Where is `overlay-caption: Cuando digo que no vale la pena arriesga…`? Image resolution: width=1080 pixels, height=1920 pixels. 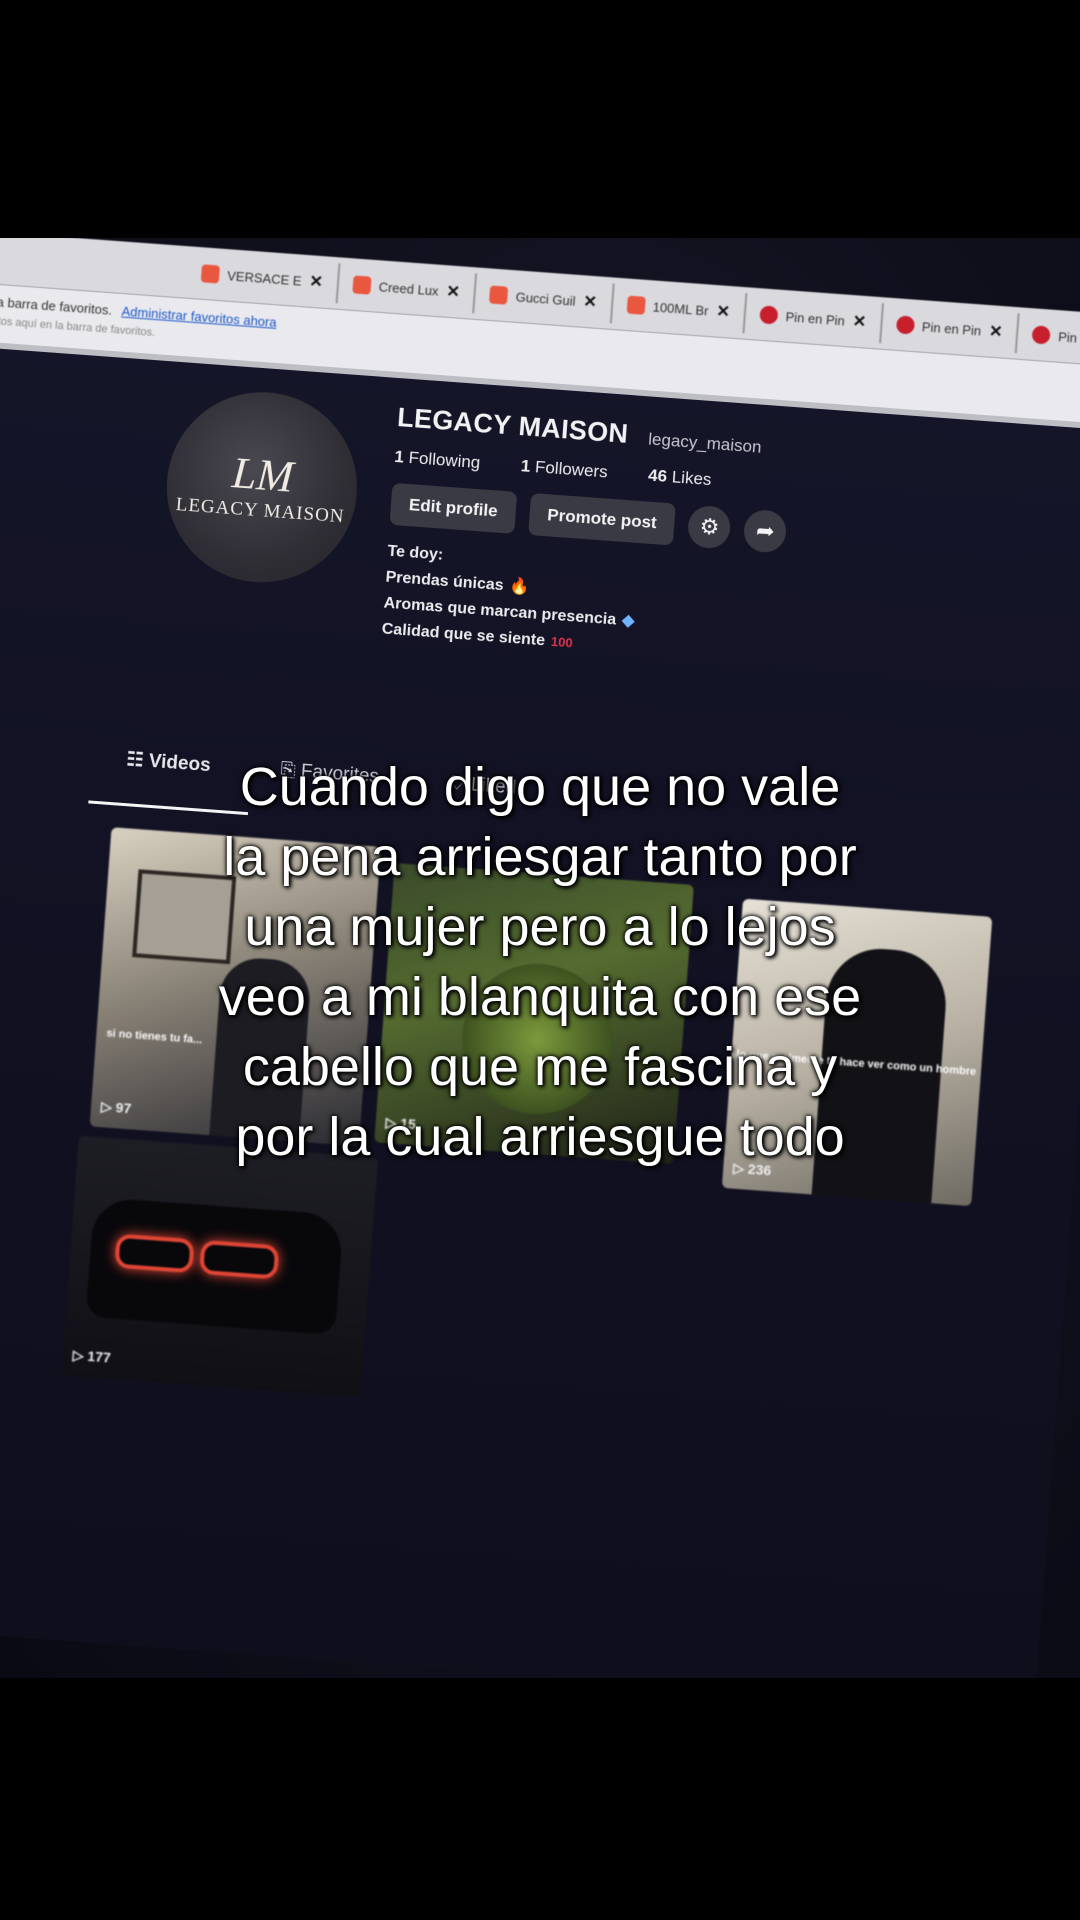
overlay-caption: Cuando digo que no vale la pena arriesga… is located at coordinates (540, 962).